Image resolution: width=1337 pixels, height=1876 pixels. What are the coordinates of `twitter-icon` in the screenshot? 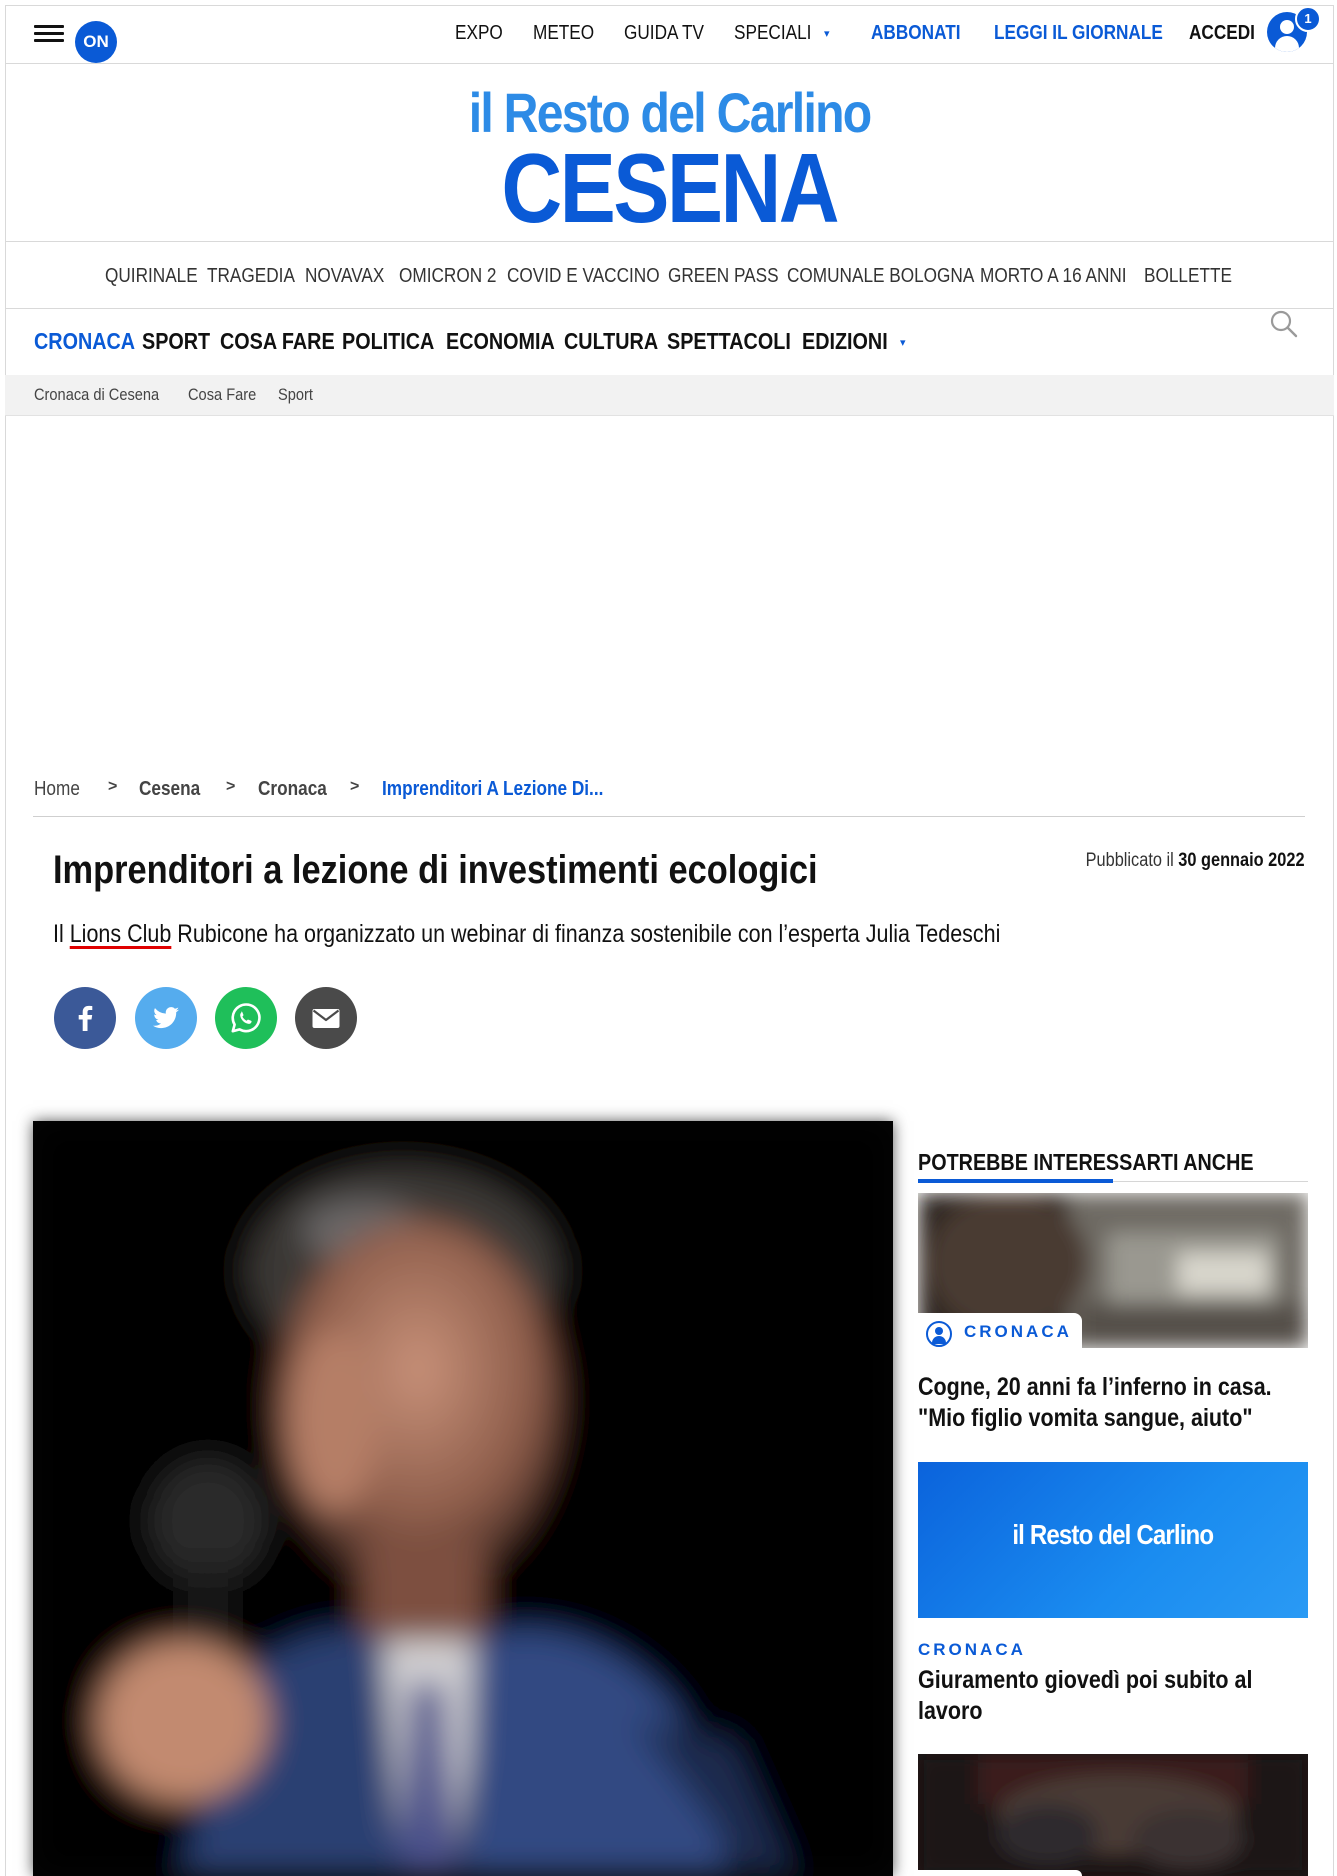 It's located at (166, 1018).